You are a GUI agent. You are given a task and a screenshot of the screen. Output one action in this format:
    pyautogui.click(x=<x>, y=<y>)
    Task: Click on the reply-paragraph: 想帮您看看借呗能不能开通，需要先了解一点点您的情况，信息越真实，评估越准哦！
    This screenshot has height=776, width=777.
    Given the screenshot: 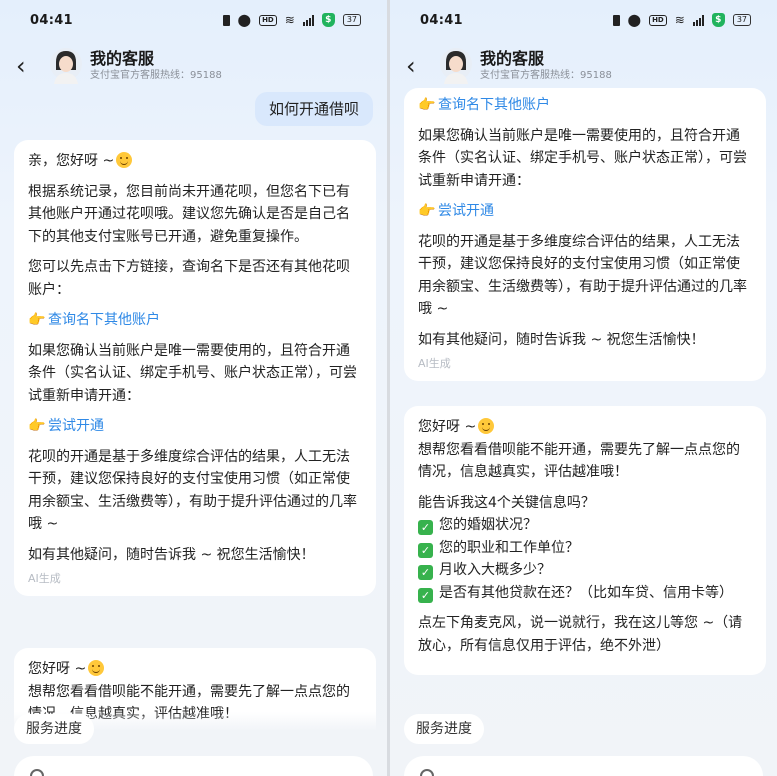 What is the action you would take?
    pyautogui.click(x=579, y=461)
    